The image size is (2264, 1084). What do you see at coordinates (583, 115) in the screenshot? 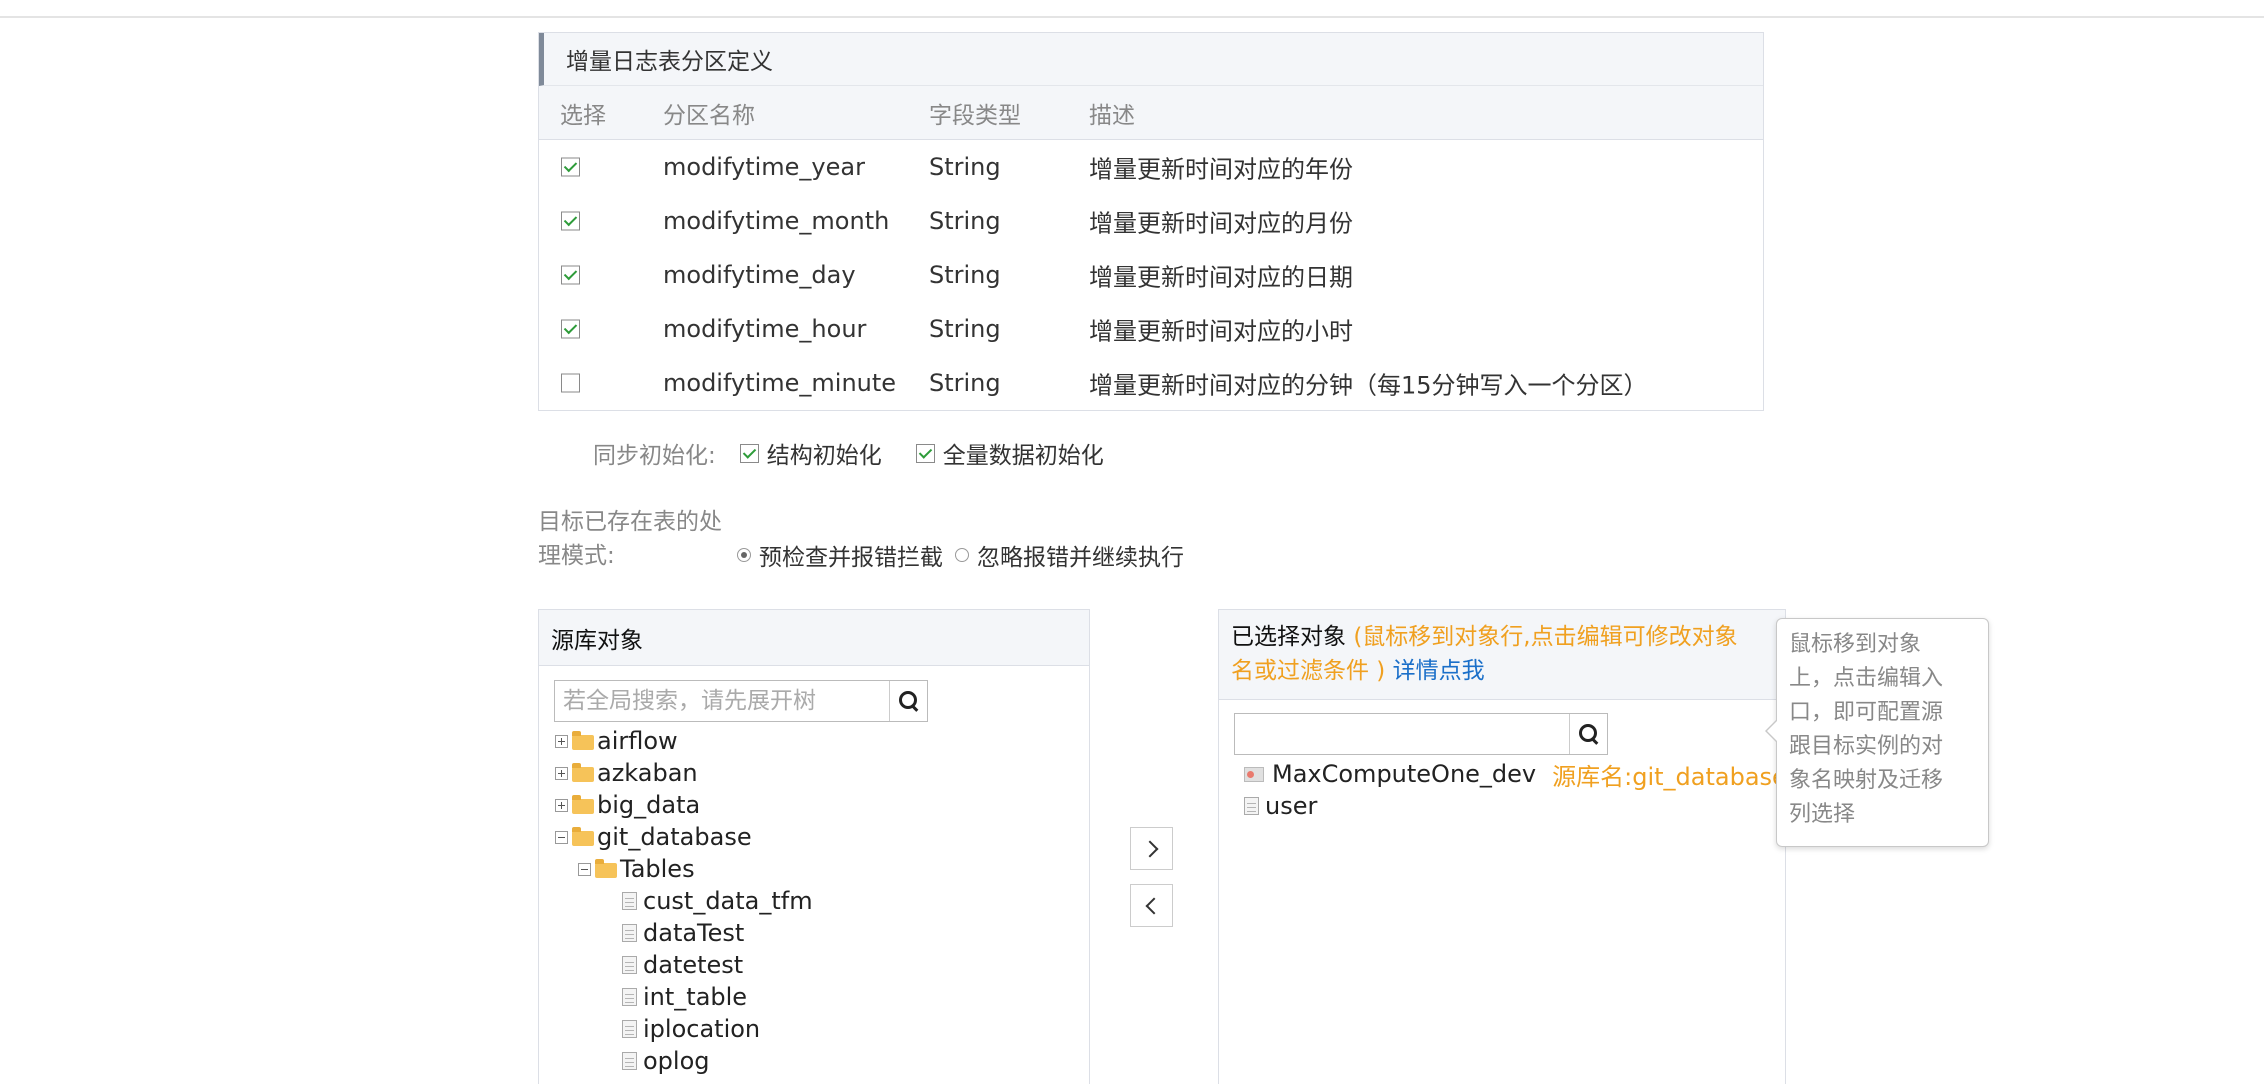
I see `col-select: 选择` at bounding box center [583, 115].